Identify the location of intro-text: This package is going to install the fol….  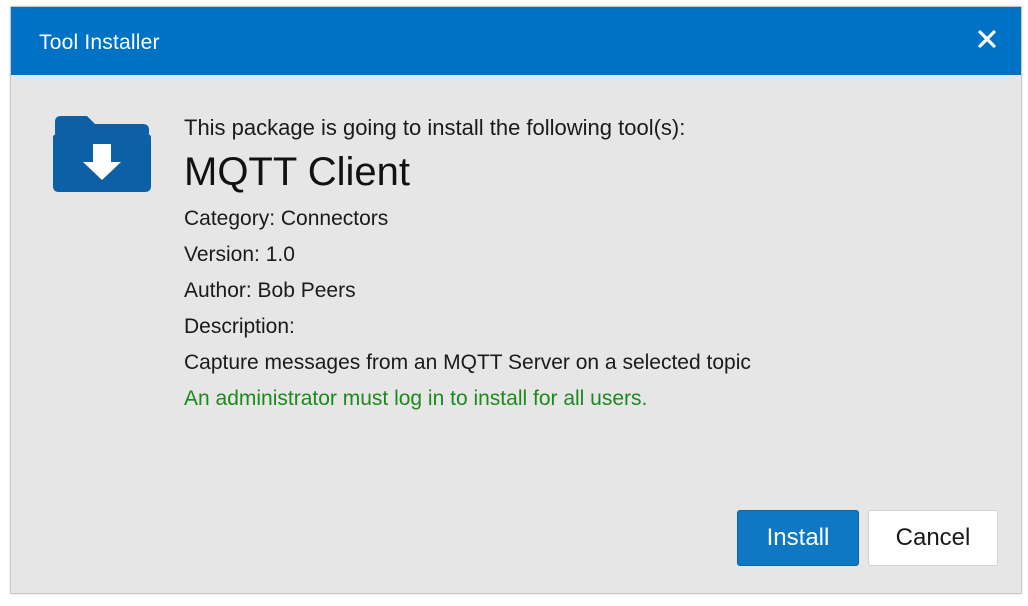
(435, 127).